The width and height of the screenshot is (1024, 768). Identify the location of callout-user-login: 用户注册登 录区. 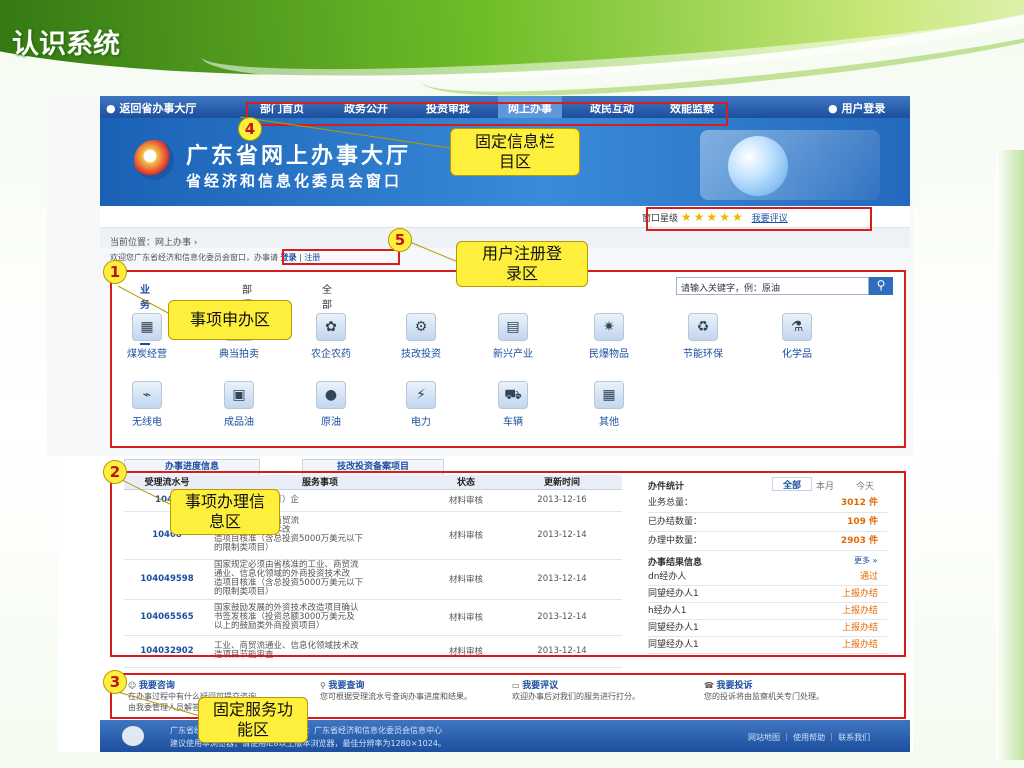
(522, 264).